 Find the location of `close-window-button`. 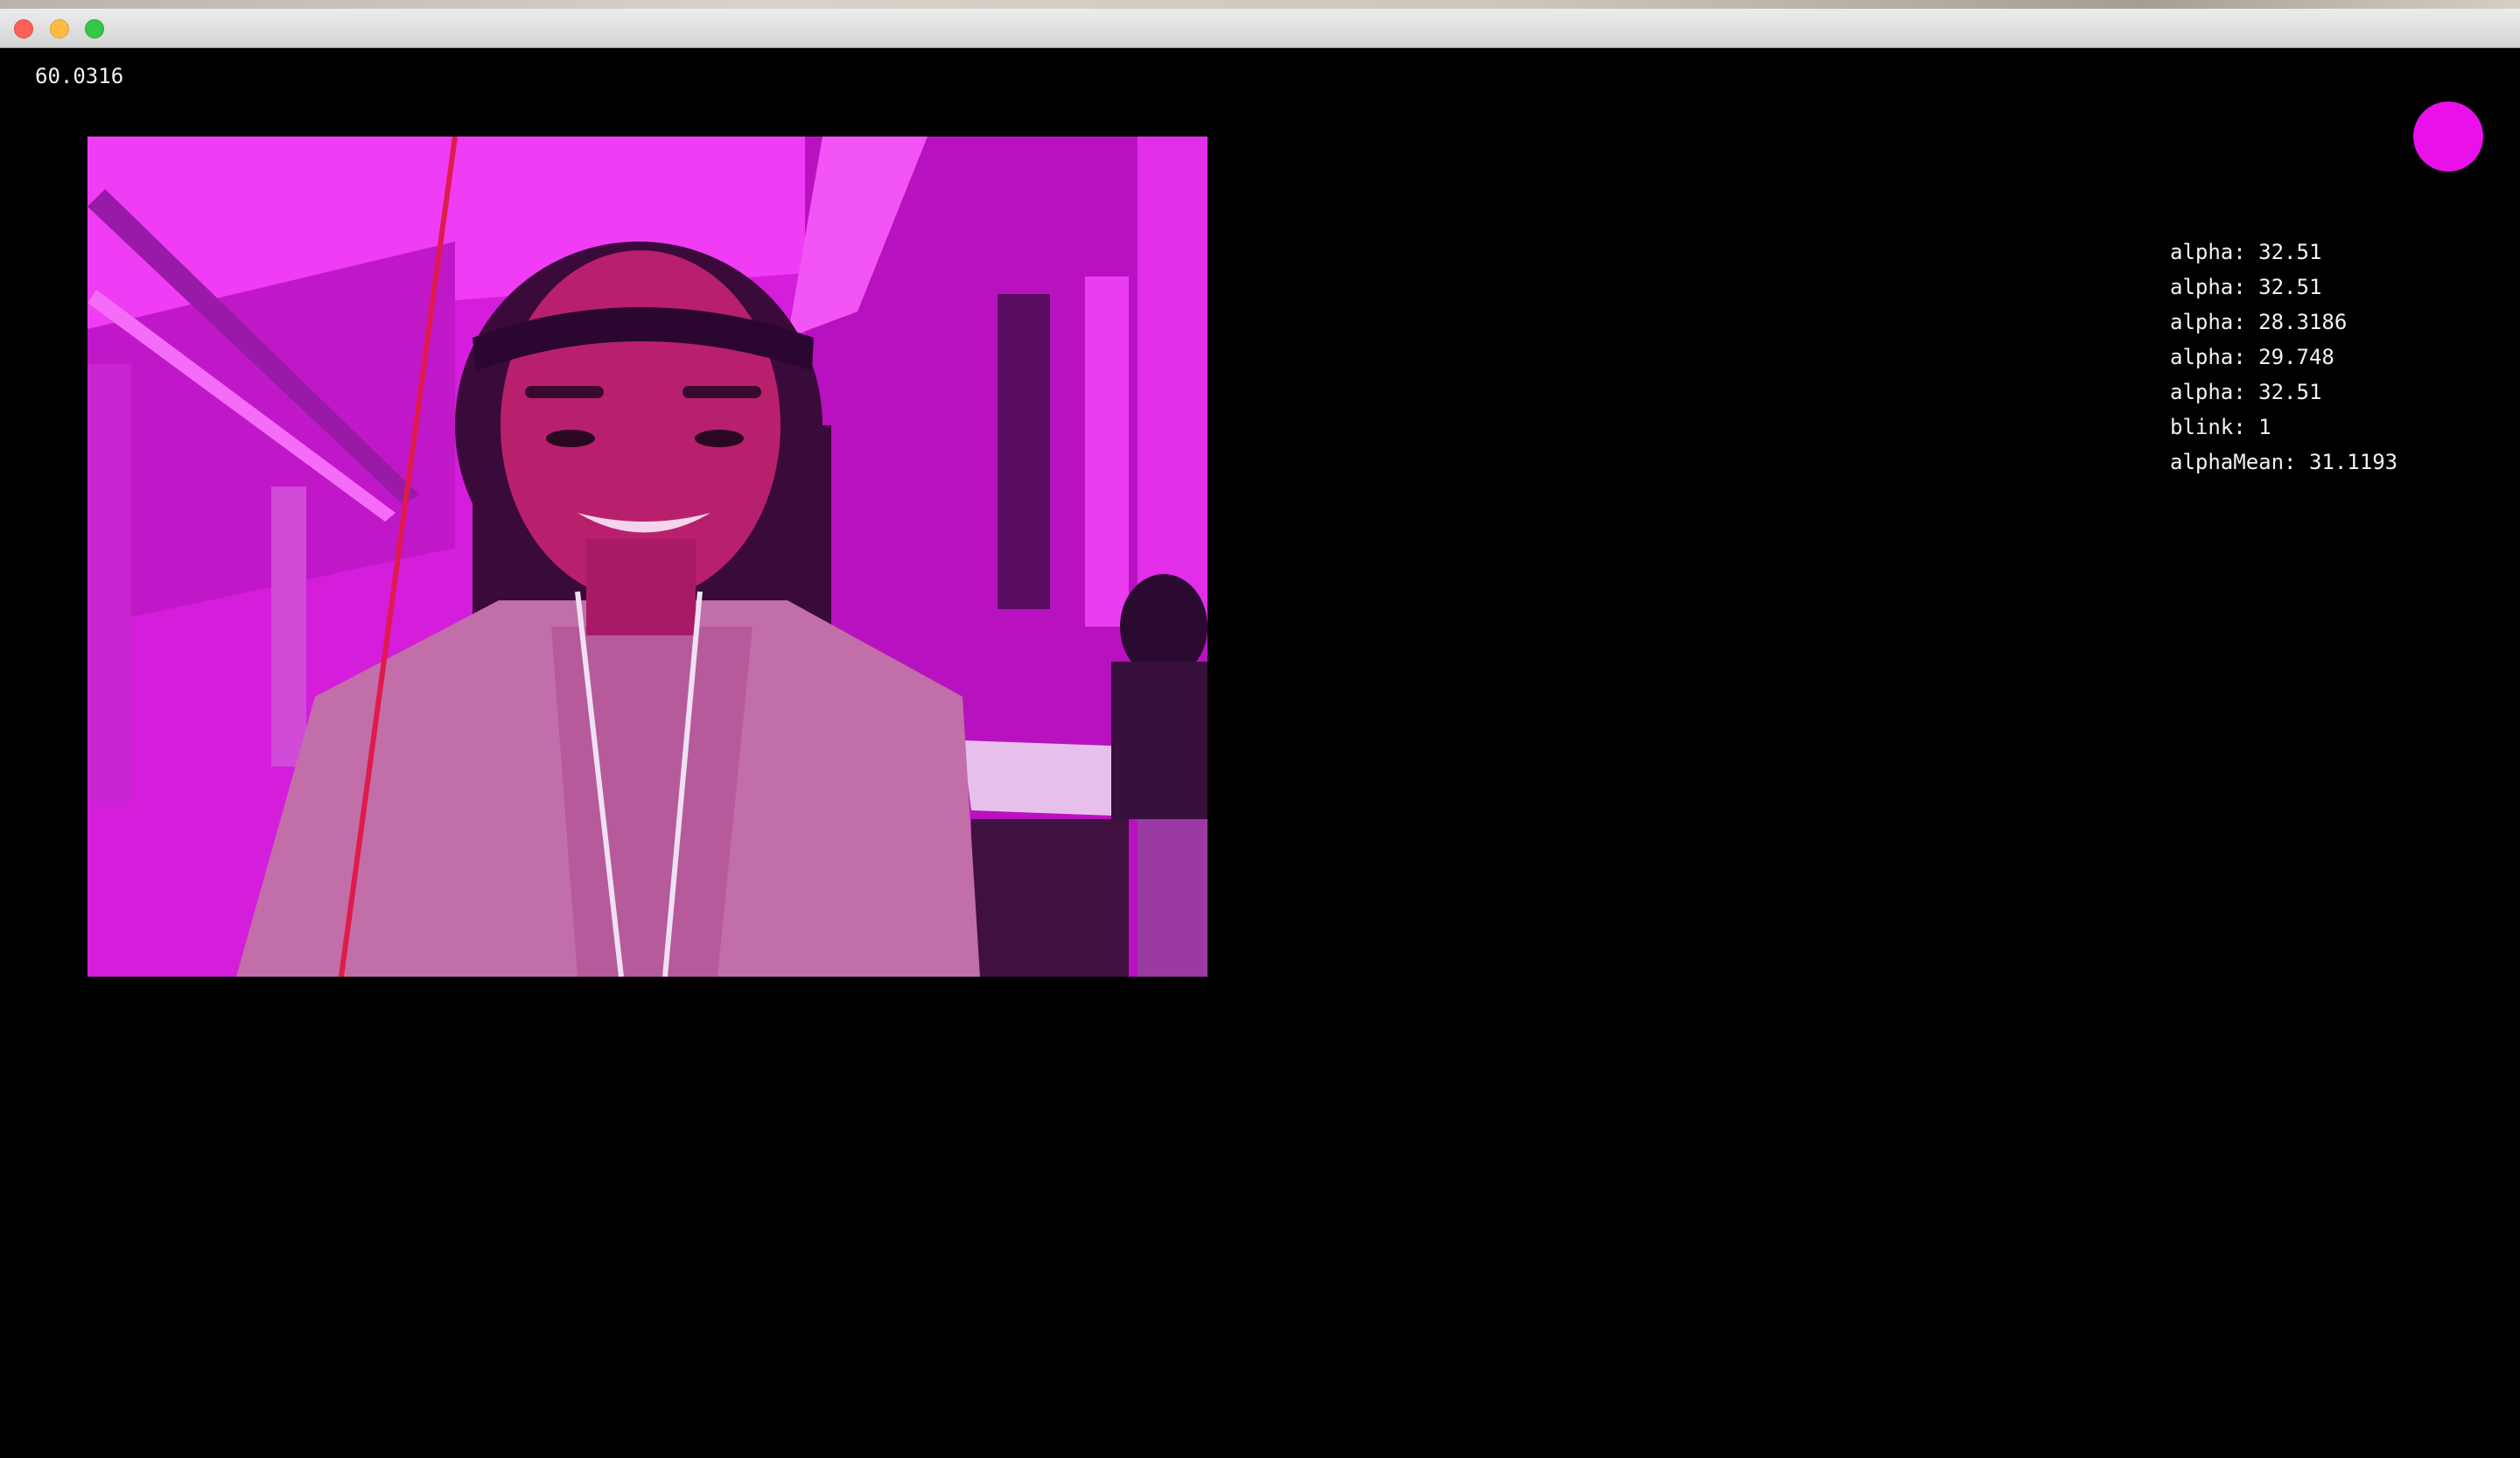

close-window-button is located at coordinates (23, 29).